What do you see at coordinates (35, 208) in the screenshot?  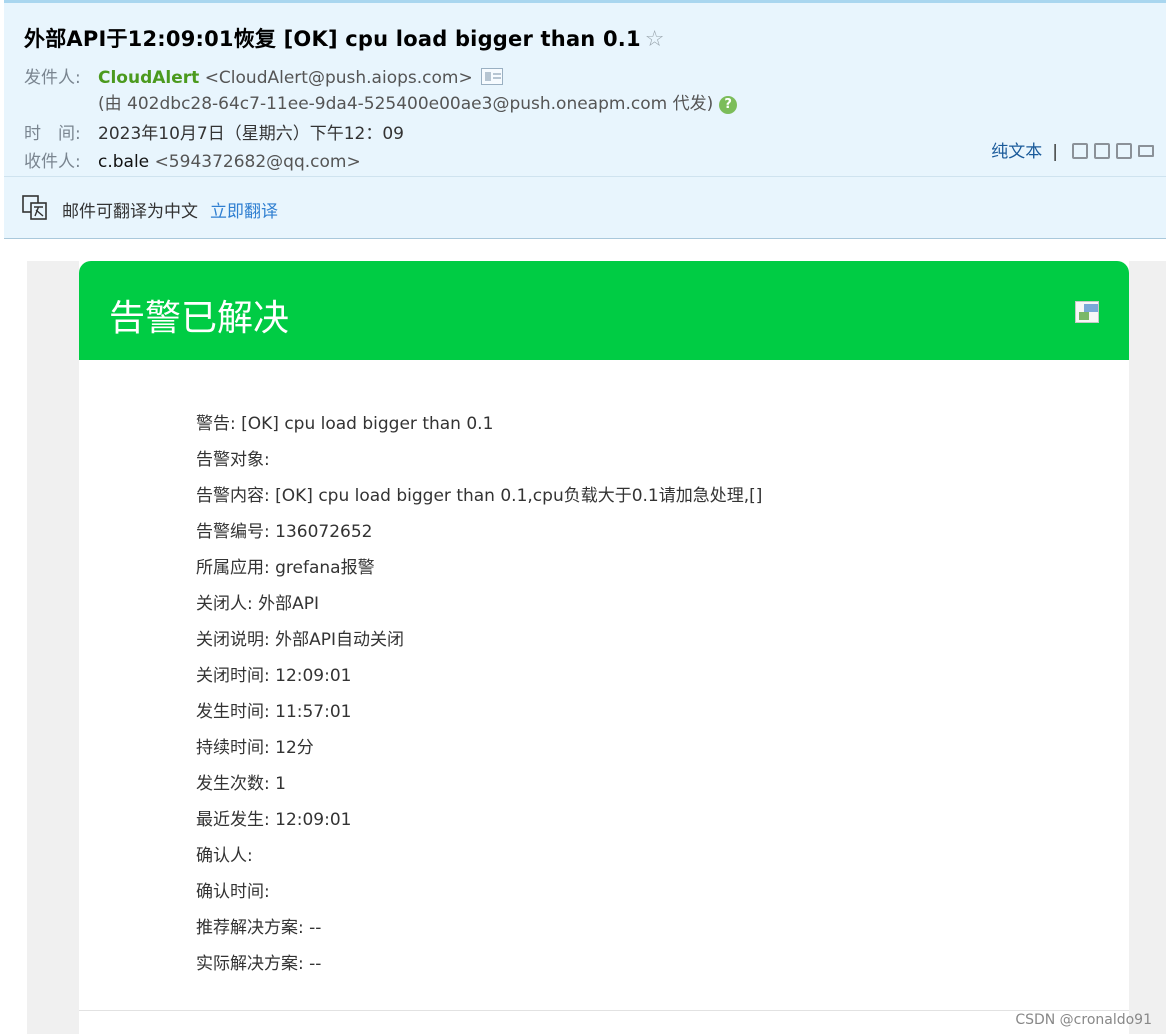 I see `translate-icon` at bounding box center [35, 208].